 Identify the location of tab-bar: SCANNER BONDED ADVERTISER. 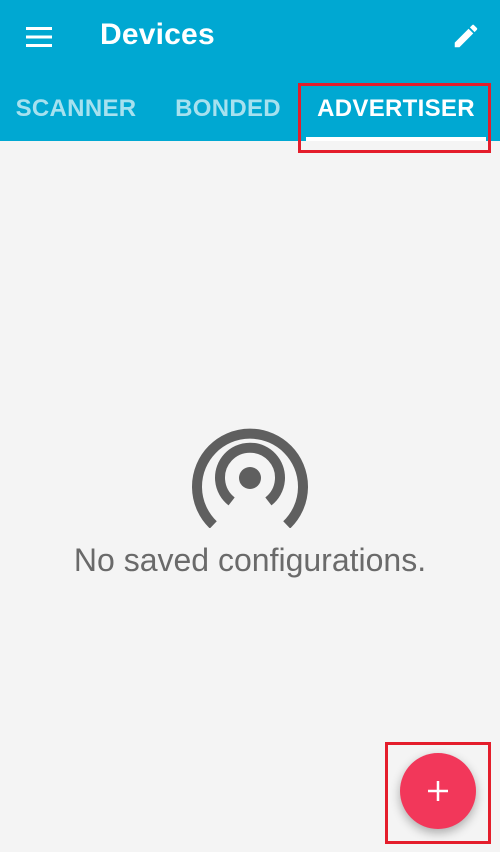
(250, 108).